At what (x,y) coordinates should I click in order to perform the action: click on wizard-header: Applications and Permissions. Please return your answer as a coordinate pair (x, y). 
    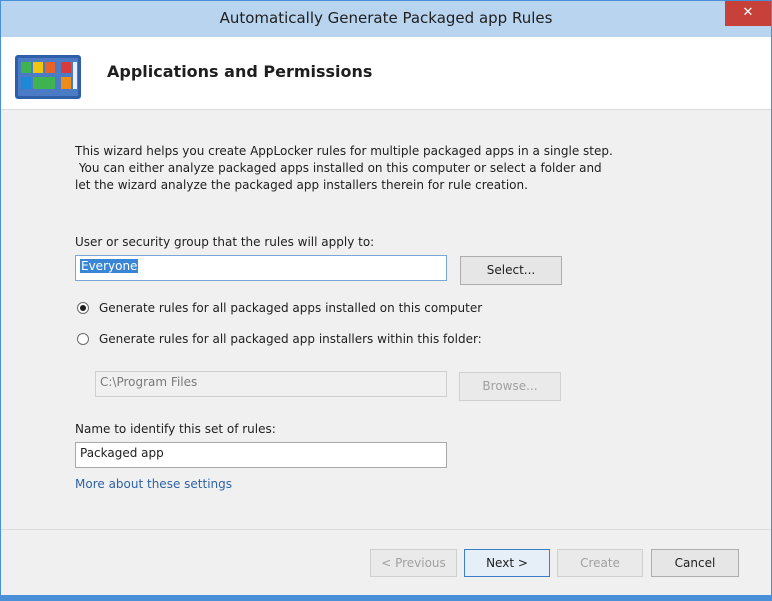
    Looking at the image, I should click on (386, 73).